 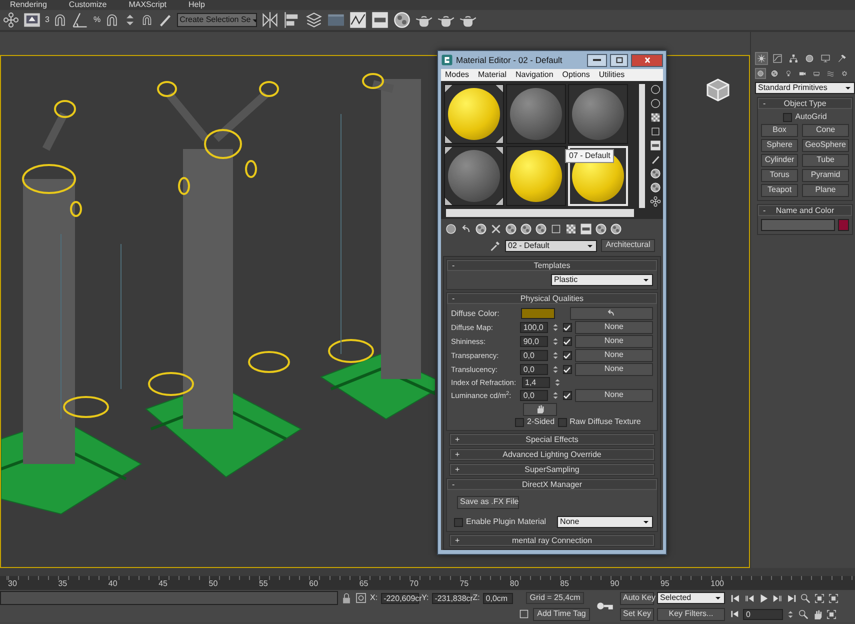 I want to click on sphere-icon, so click(x=760, y=73).